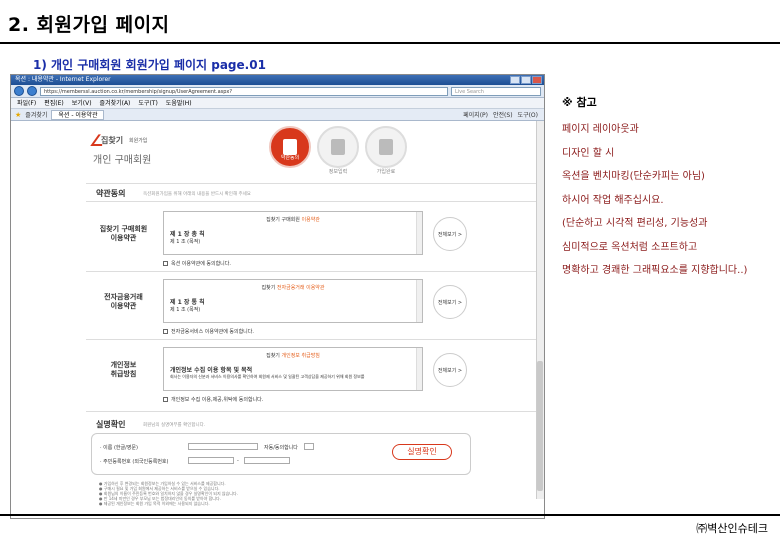 This screenshot has height=540, width=780. What do you see at coordinates (18, 115) in the screenshot?
I see `favorites-star-icon: ★` at bounding box center [18, 115].